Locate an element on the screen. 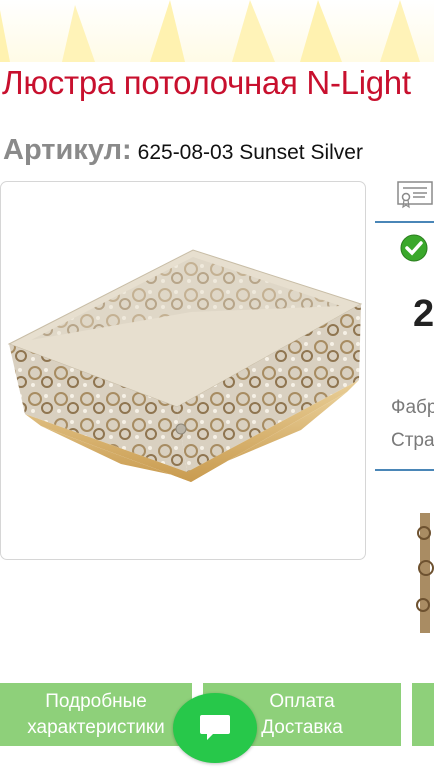 Image resolution: width=434 pixels, height=770 pixels. top-banner is located at coordinates (217, 31).